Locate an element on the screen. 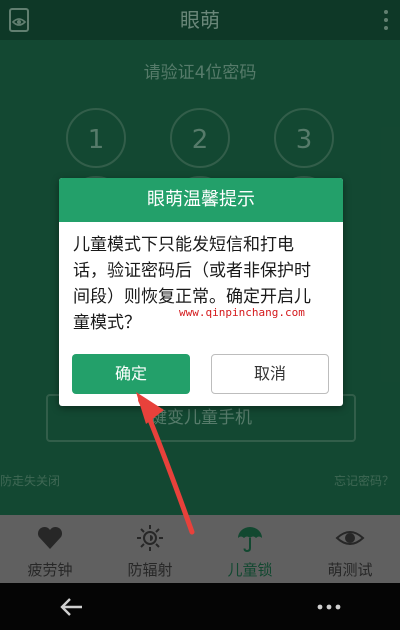  dialog-title: 眼萌温馨提示 is located at coordinates (201, 200).